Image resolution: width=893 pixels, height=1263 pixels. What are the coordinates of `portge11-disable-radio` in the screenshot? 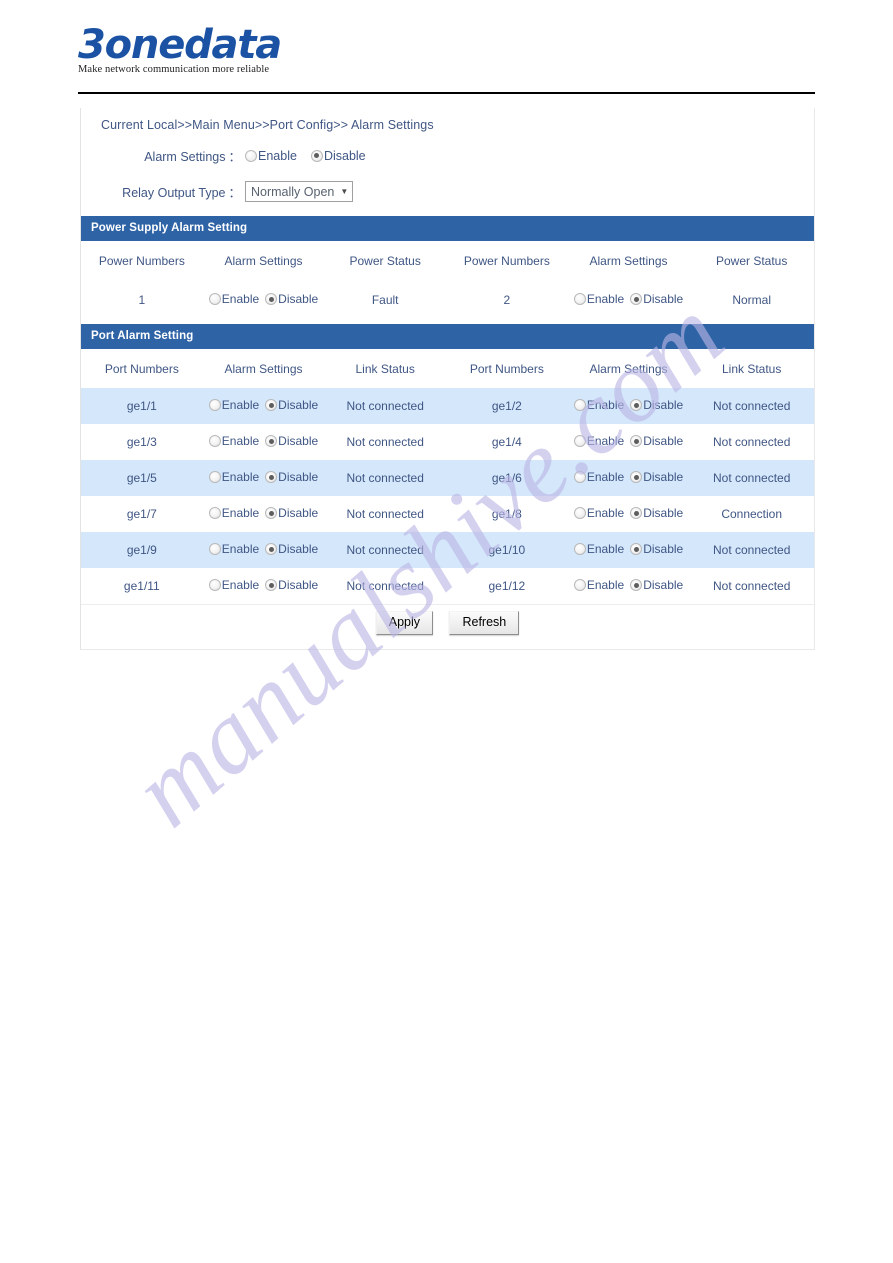 It's located at (271, 405).